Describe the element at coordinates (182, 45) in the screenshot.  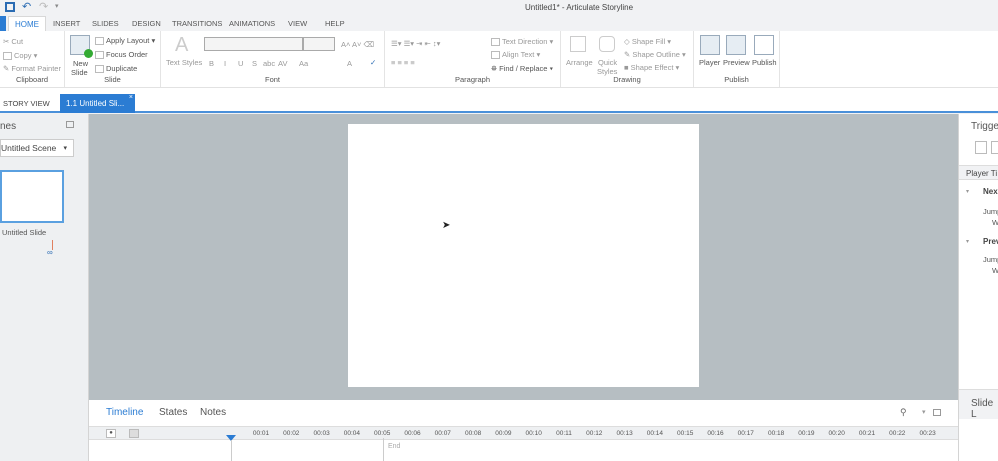
I see `text-styles-icon: A` at that location.